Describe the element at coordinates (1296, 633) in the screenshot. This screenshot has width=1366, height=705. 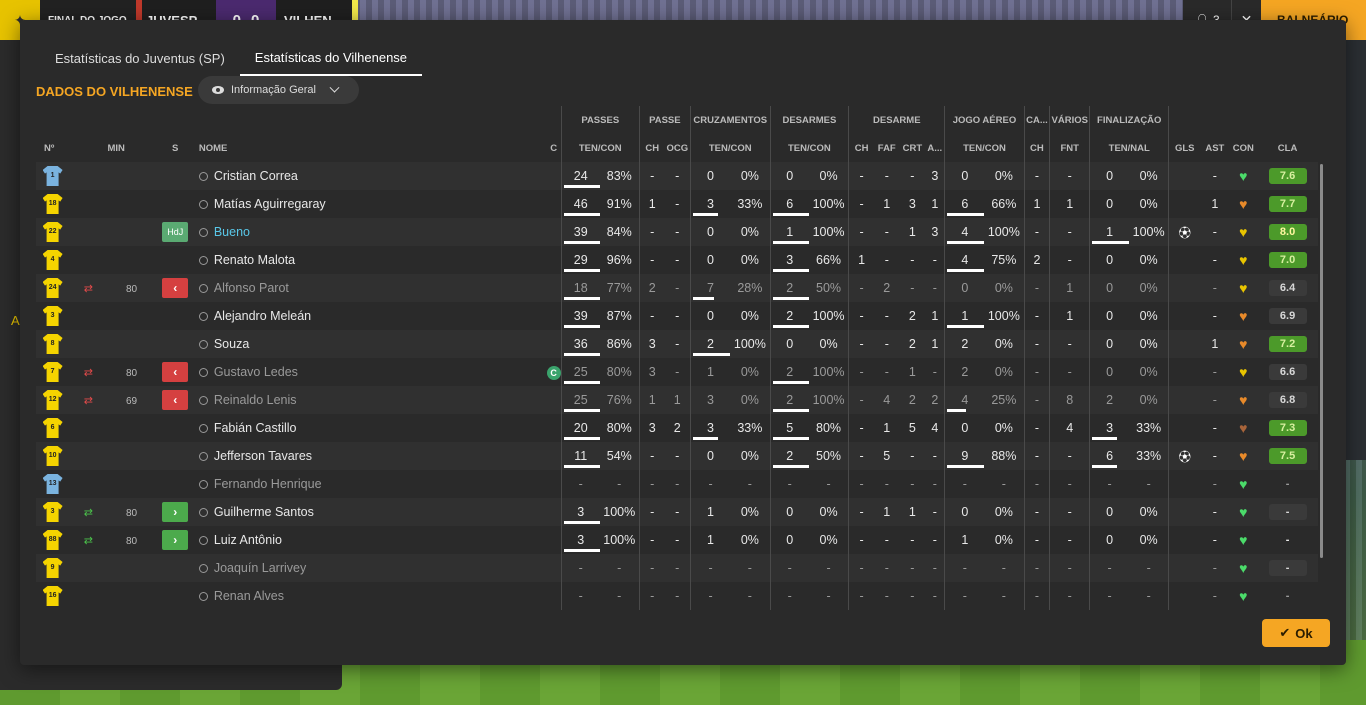
I see `ok-button: ✔ Ok` at that location.